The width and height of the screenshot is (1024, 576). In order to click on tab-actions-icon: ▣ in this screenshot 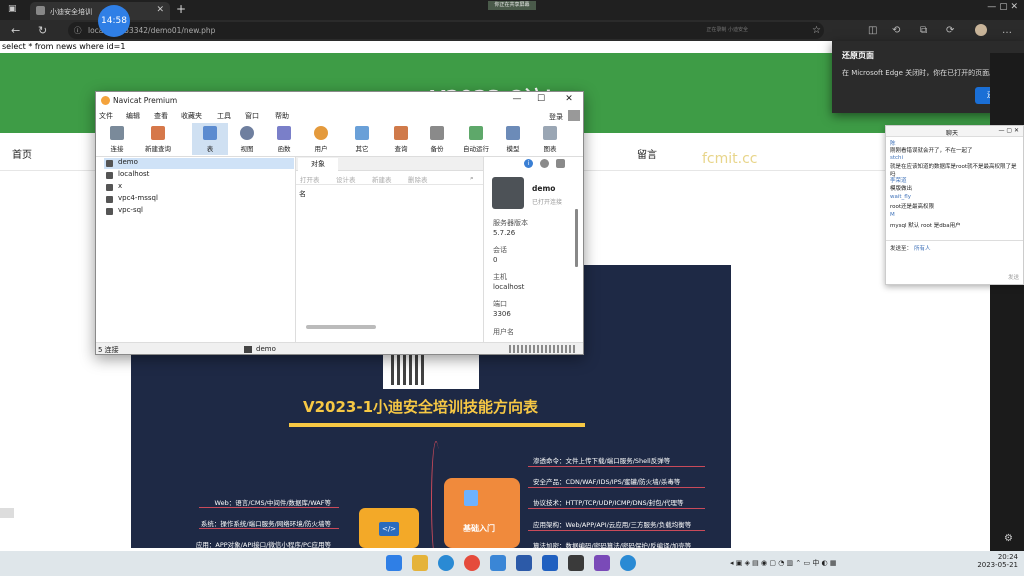, I will do `click(12, 9)`.